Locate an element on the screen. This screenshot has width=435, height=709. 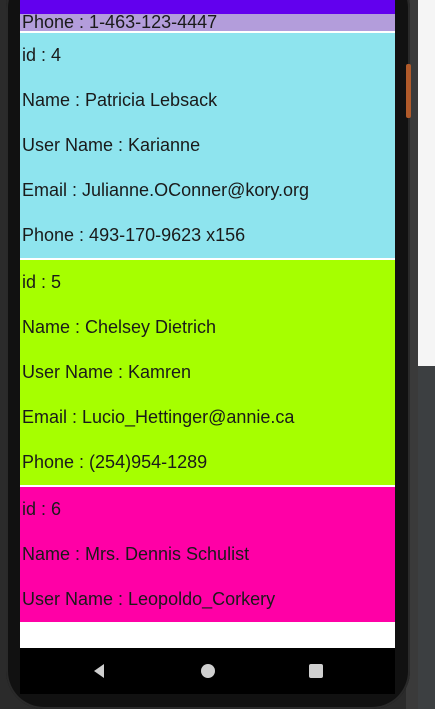
user-field: Name : Chelsey Dietrich is located at coordinates (119, 327).